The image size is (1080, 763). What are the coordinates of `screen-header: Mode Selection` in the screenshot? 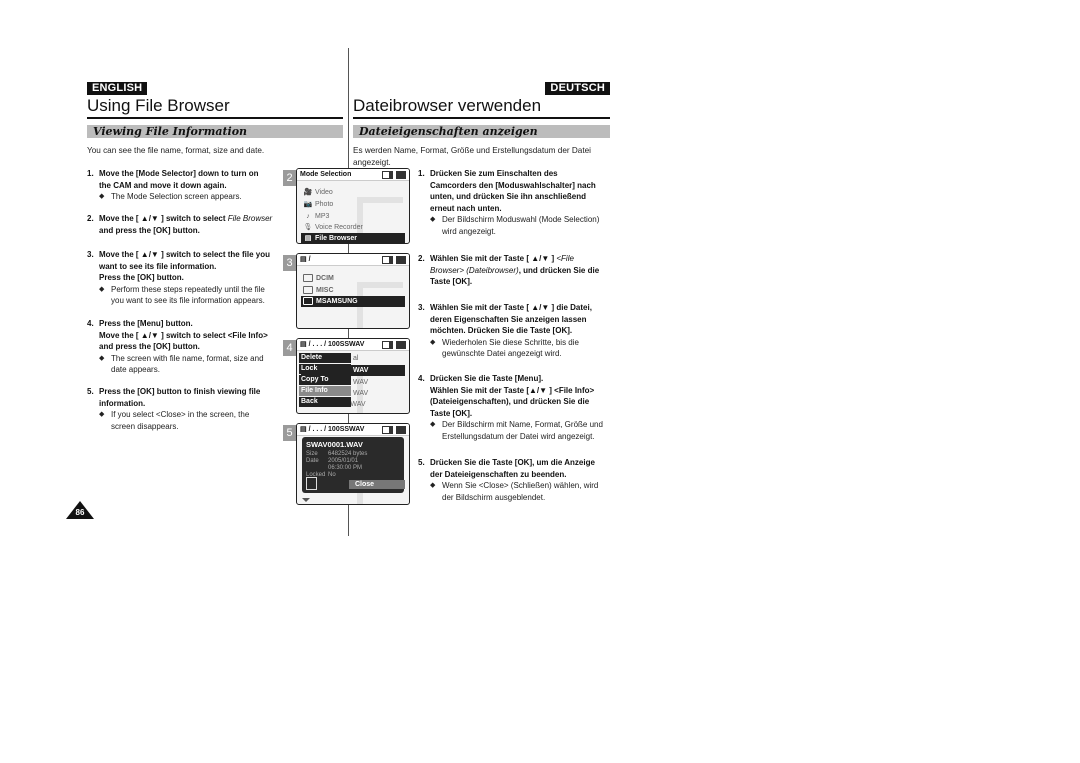 It's located at (353, 175).